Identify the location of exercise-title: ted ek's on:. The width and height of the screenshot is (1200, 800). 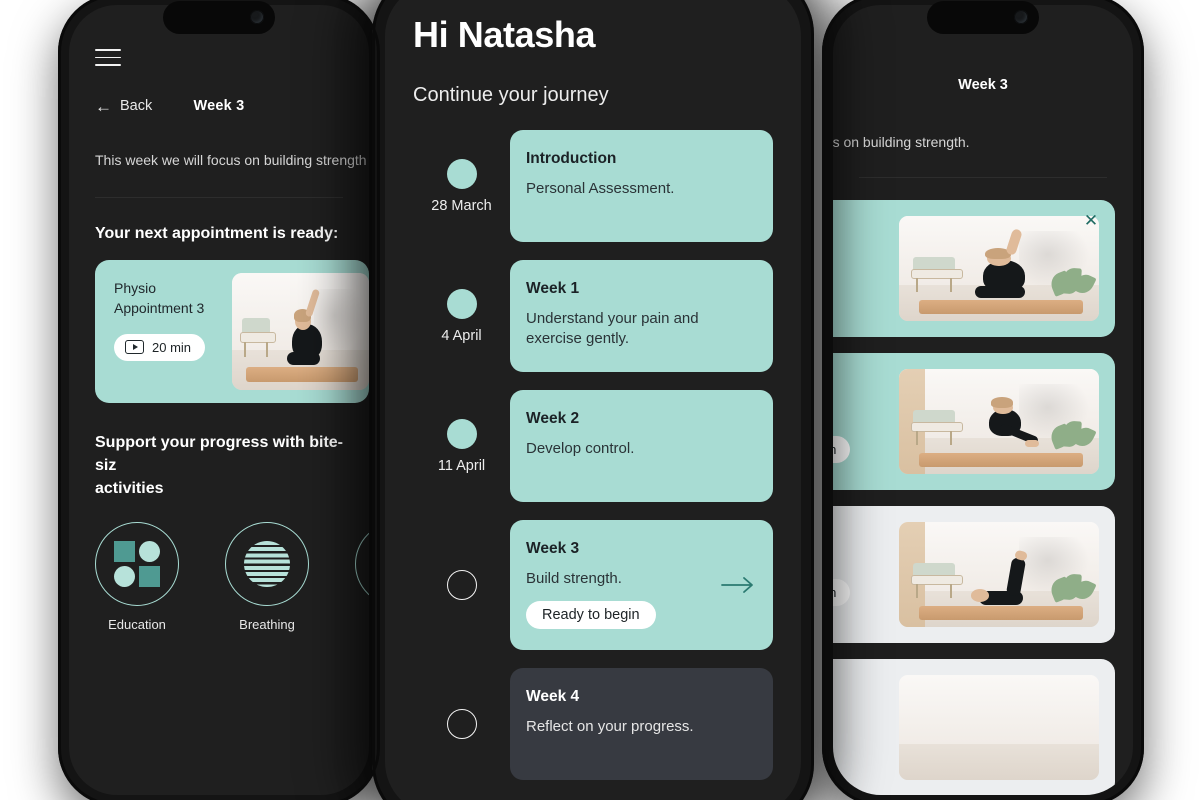
(862, 248).